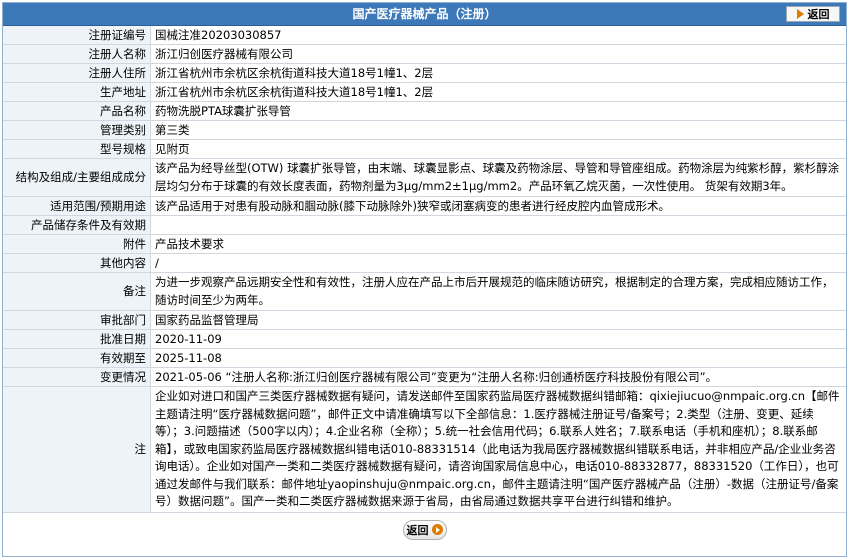 The width and height of the screenshot is (850, 560). I want to click on field-label: 产品储存条件及有效期, so click(77, 225).